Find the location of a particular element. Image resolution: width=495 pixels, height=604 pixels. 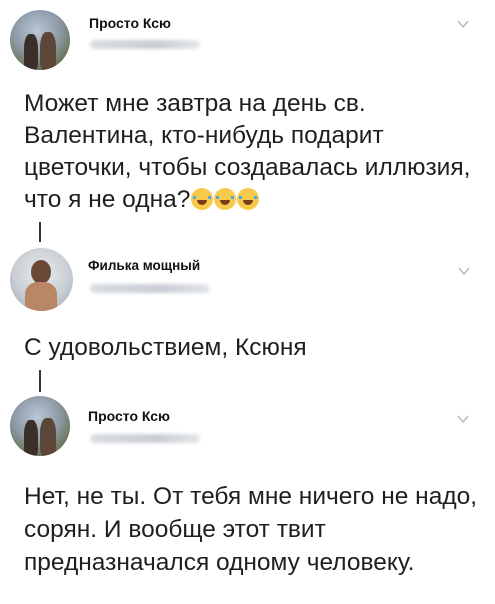

author-name: Филька мощный is located at coordinates (144, 265).